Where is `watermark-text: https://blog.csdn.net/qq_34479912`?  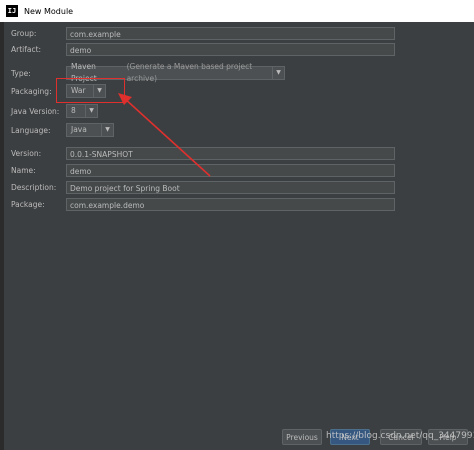
watermark-text: https://blog.csdn.net/qq_34479912 is located at coordinates (400, 436).